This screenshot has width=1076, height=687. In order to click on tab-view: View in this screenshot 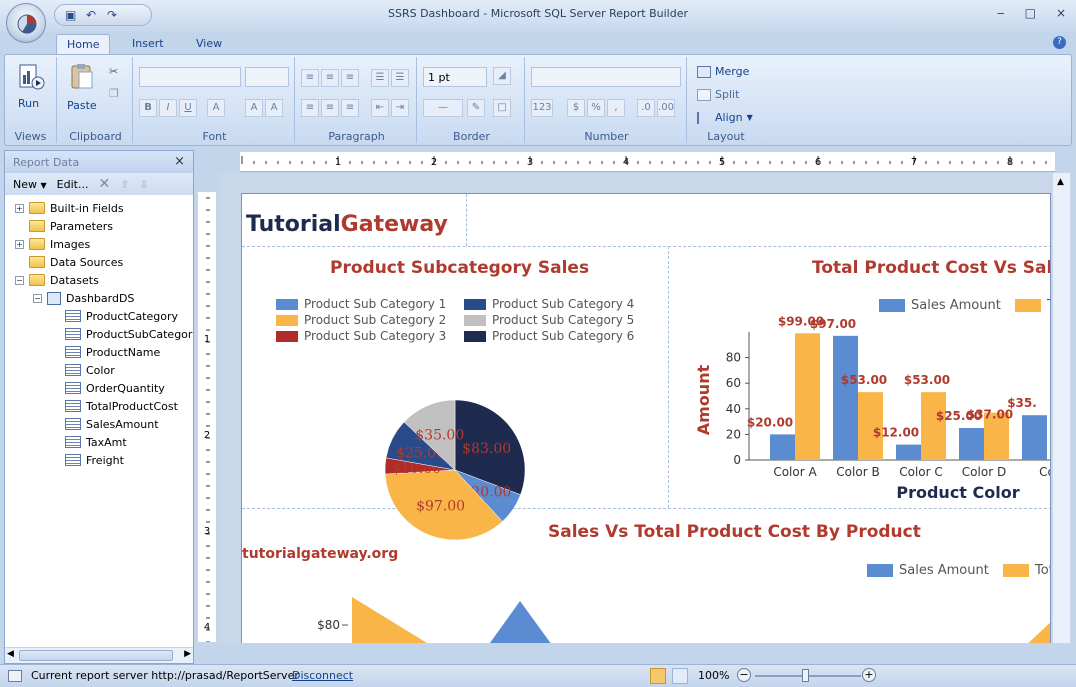, I will do `click(209, 44)`.